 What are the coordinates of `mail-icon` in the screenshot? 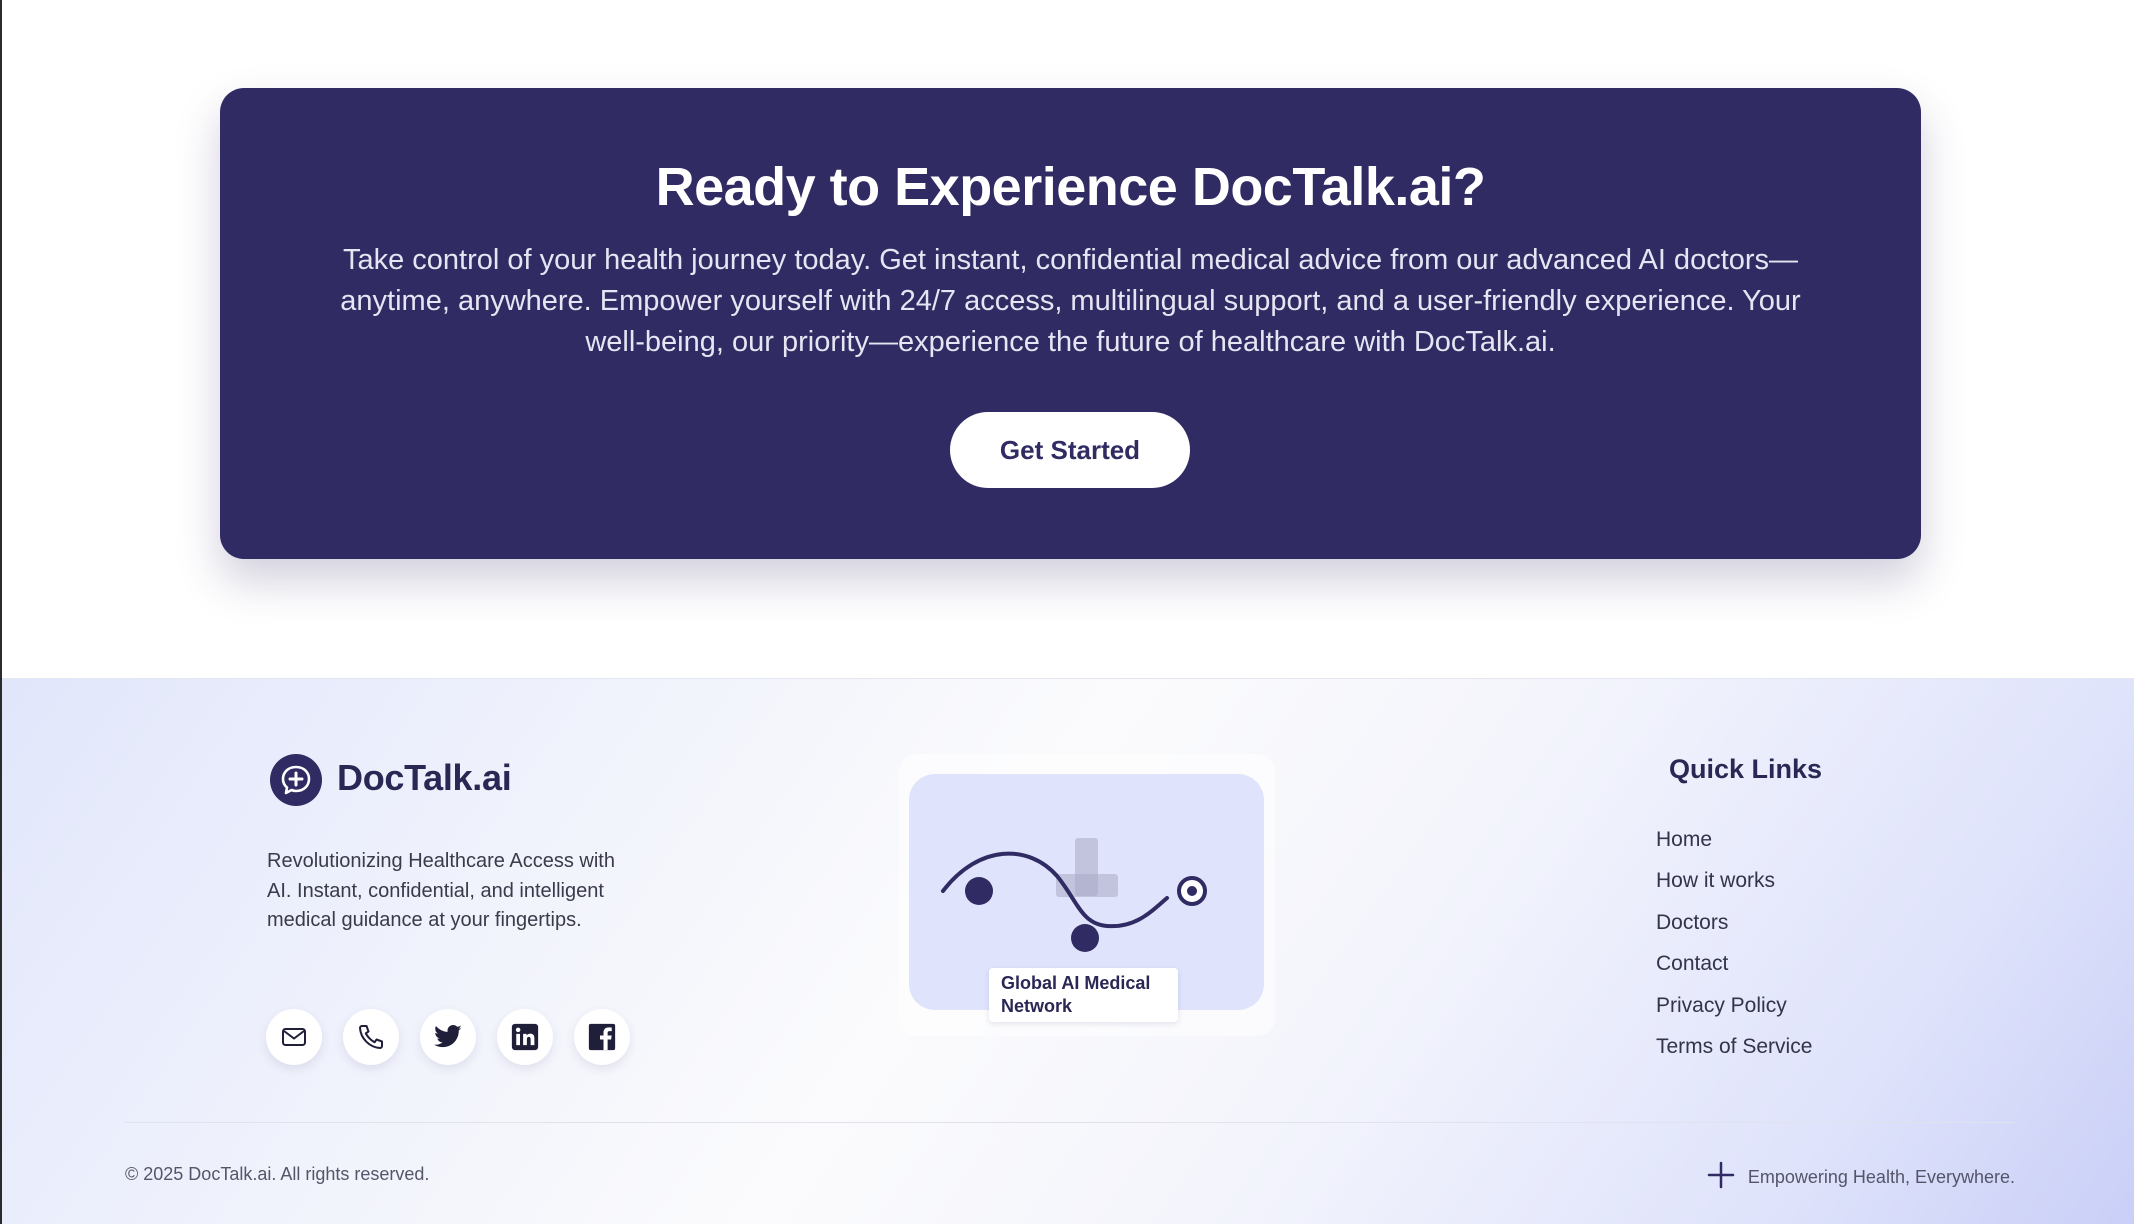 It's located at (294, 1037).